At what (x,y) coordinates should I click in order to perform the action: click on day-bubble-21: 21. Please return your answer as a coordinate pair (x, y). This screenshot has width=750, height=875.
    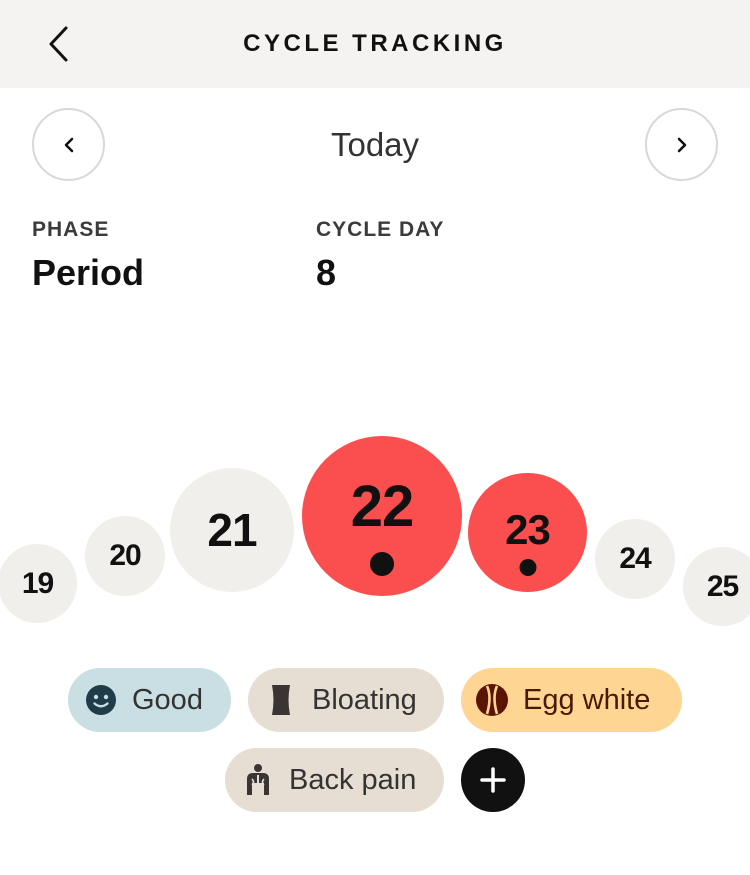
    Looking at the image, I should click on (232, 530).